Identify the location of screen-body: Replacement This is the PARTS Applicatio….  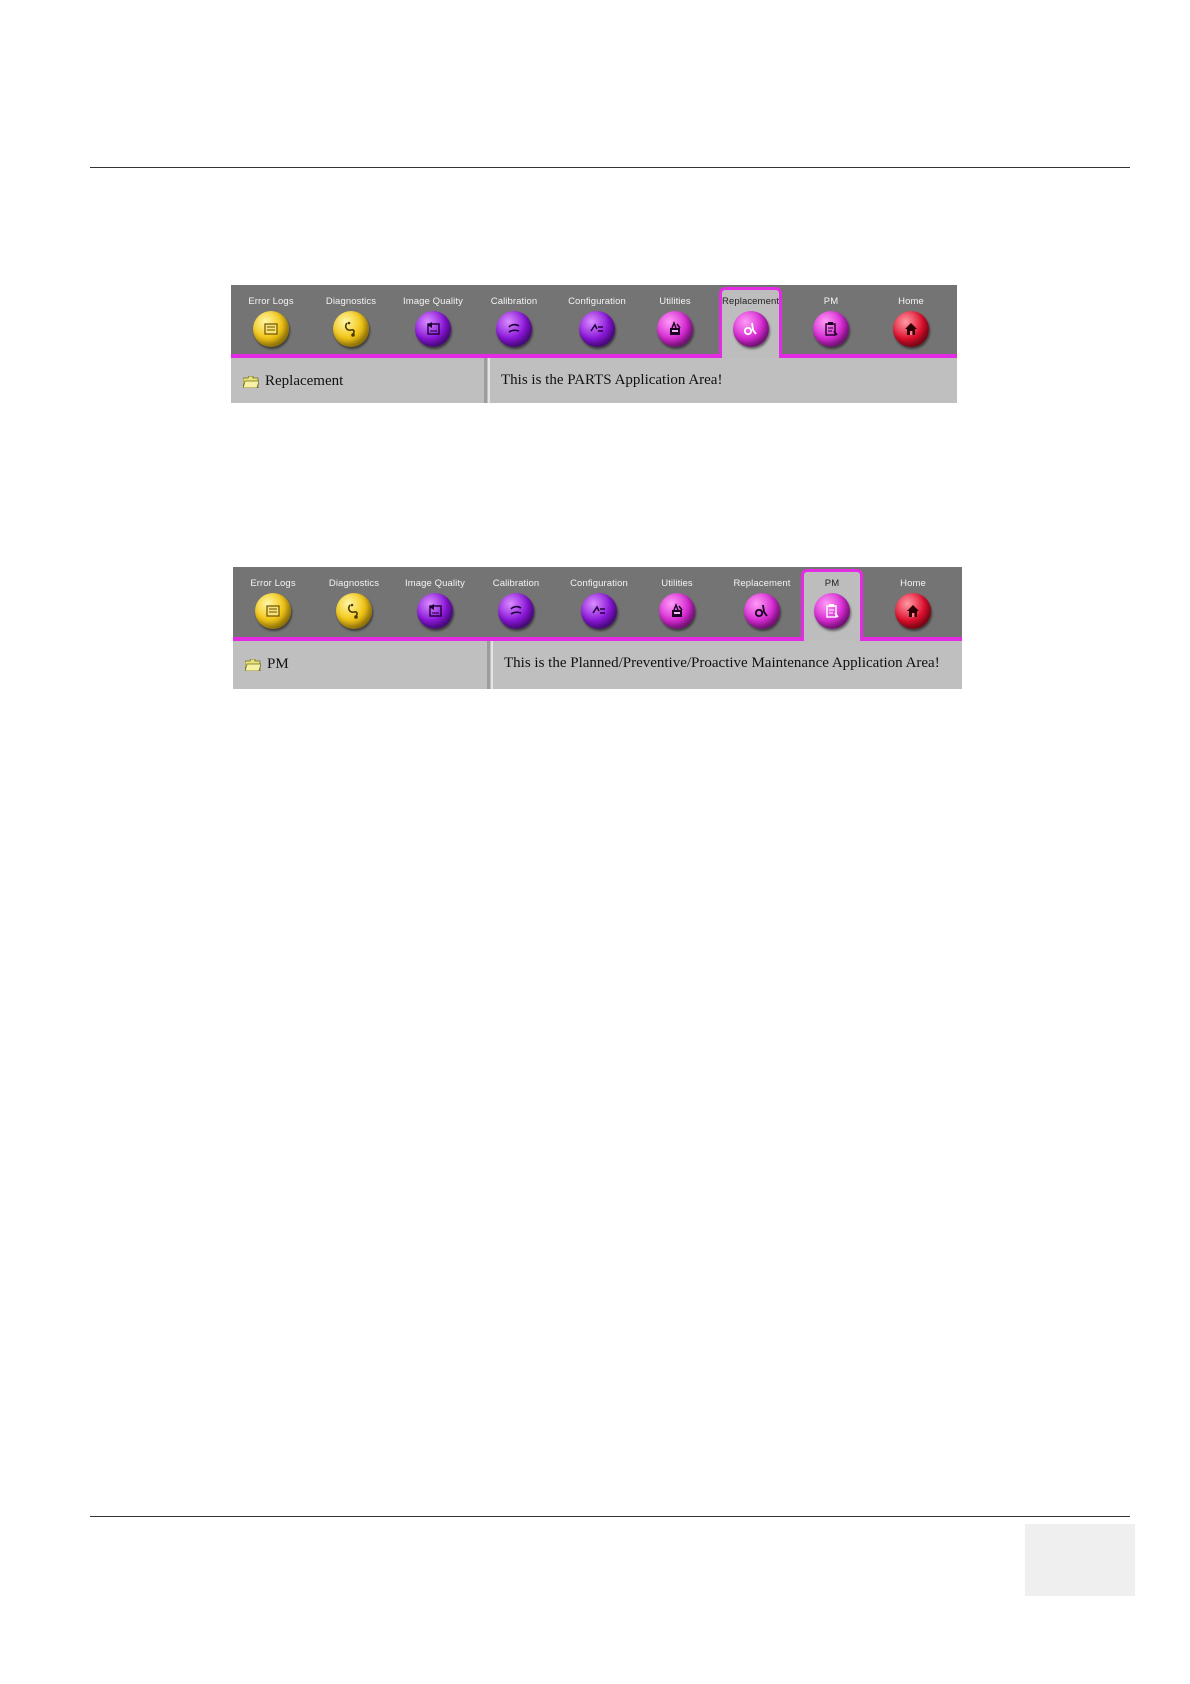
(594, 380).